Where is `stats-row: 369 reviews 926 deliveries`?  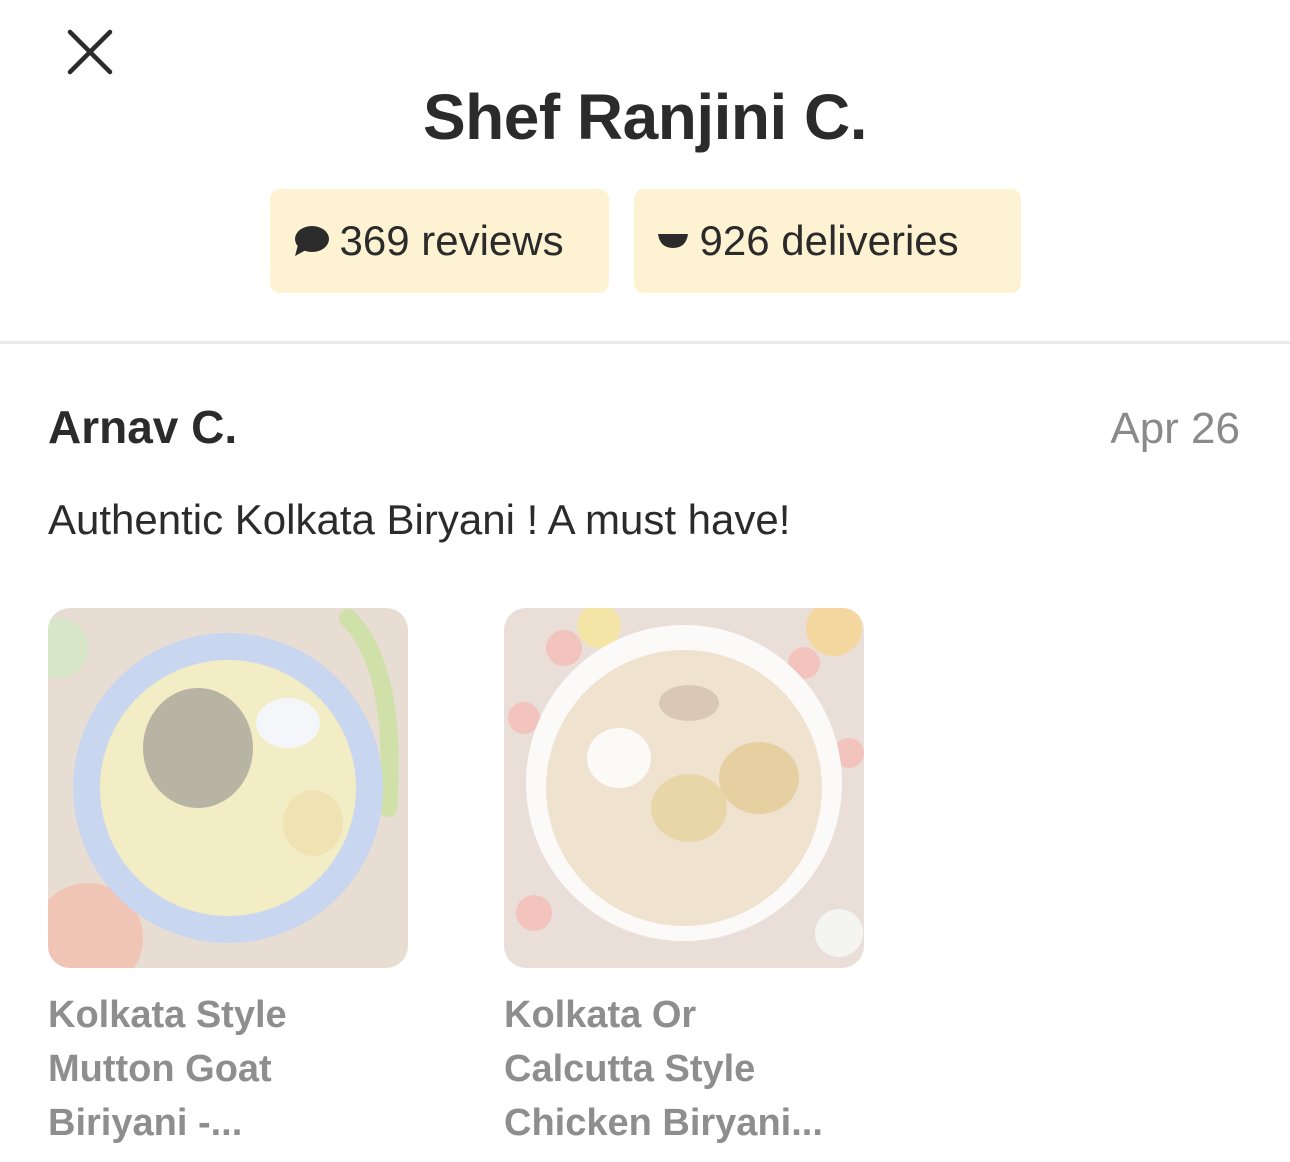 stats-row: 369 reviews 926 deliveries is located at coordinates (645, 241).